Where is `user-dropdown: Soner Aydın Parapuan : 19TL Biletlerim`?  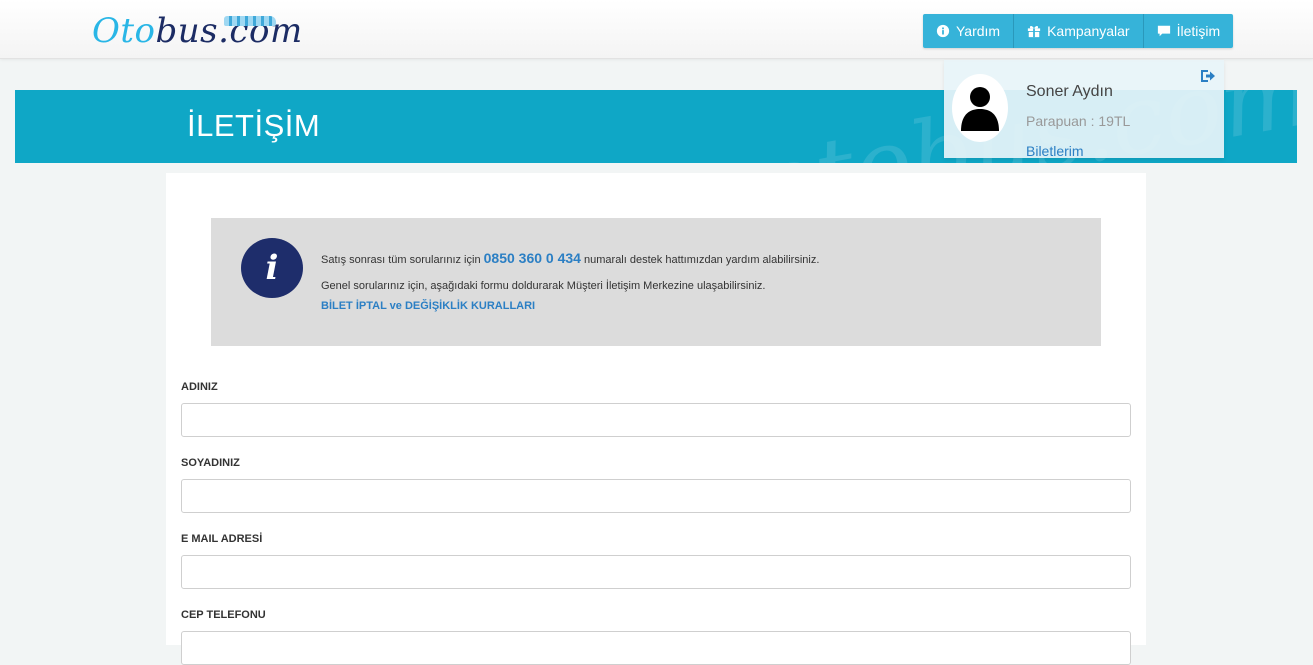 user-dropdown: Soner Aydın Parapuan : 19TL Biletlerim is located at coordinates (1084, 109).